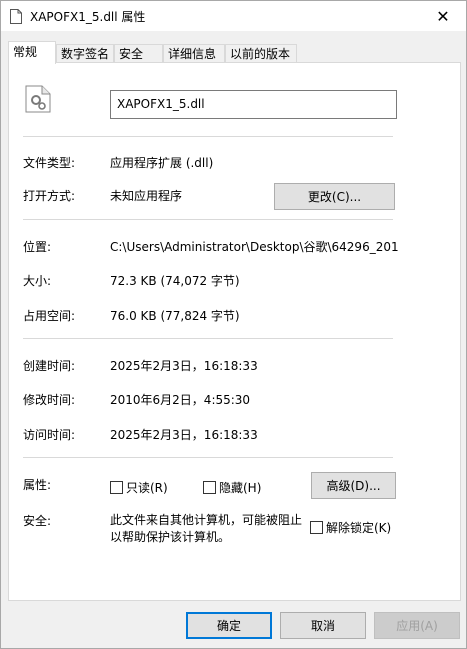 The width and height of the screenshot is (467, 649). What do you see at coordinates (88, 17) in the screenshot?
I see `window-title: XAPOFX1_5.dll 属性` at bounding box center [88, 17].